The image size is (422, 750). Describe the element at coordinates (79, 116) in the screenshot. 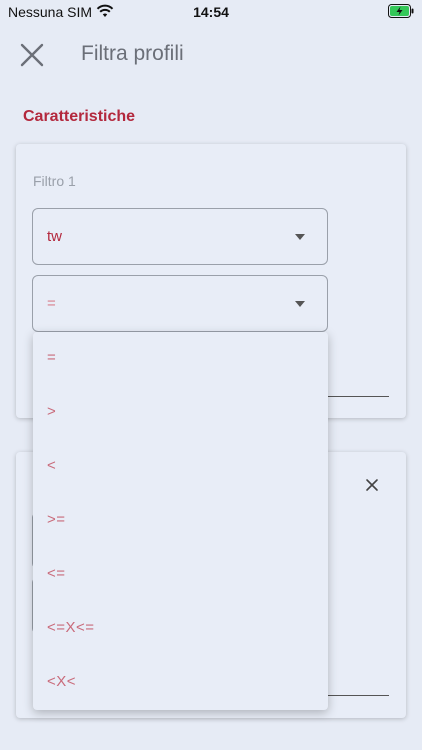

I see `section-title: Caratteristiche` at that location.